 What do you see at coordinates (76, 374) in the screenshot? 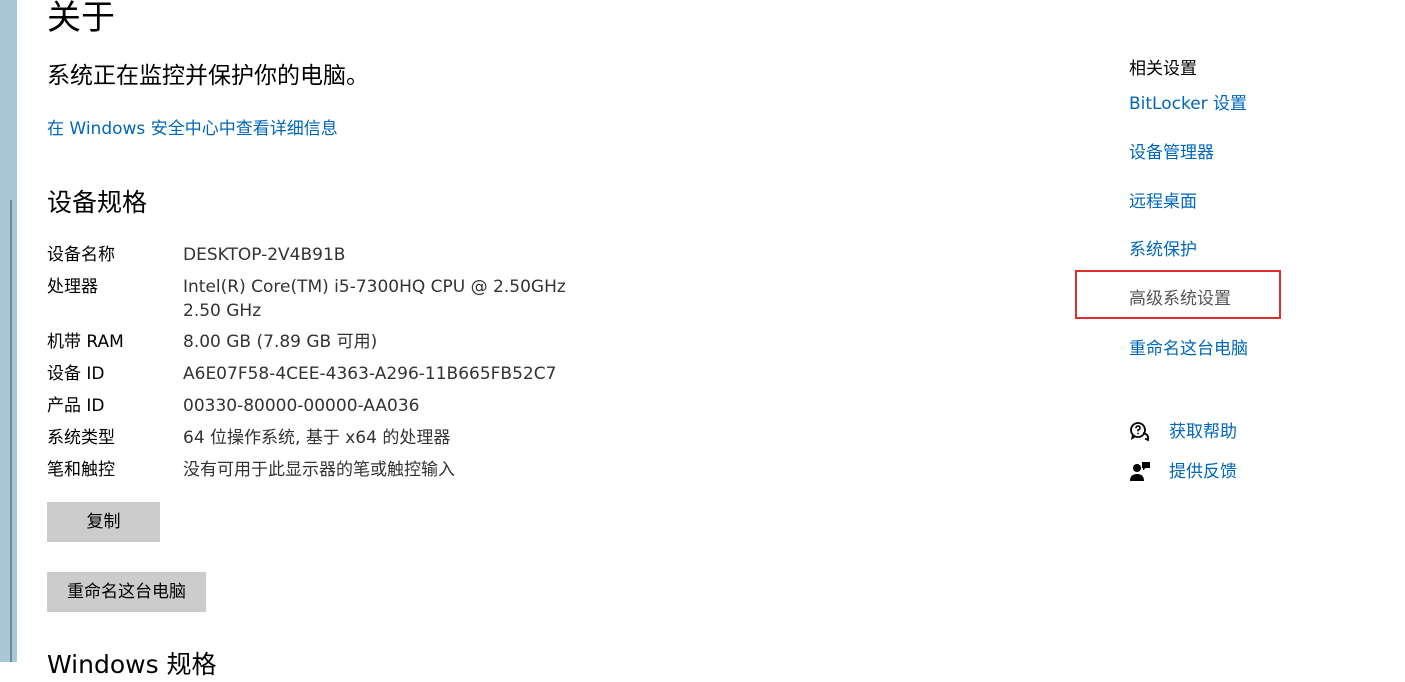
I see `spec-label: 设备 ID` at bounding box center [76, 374].